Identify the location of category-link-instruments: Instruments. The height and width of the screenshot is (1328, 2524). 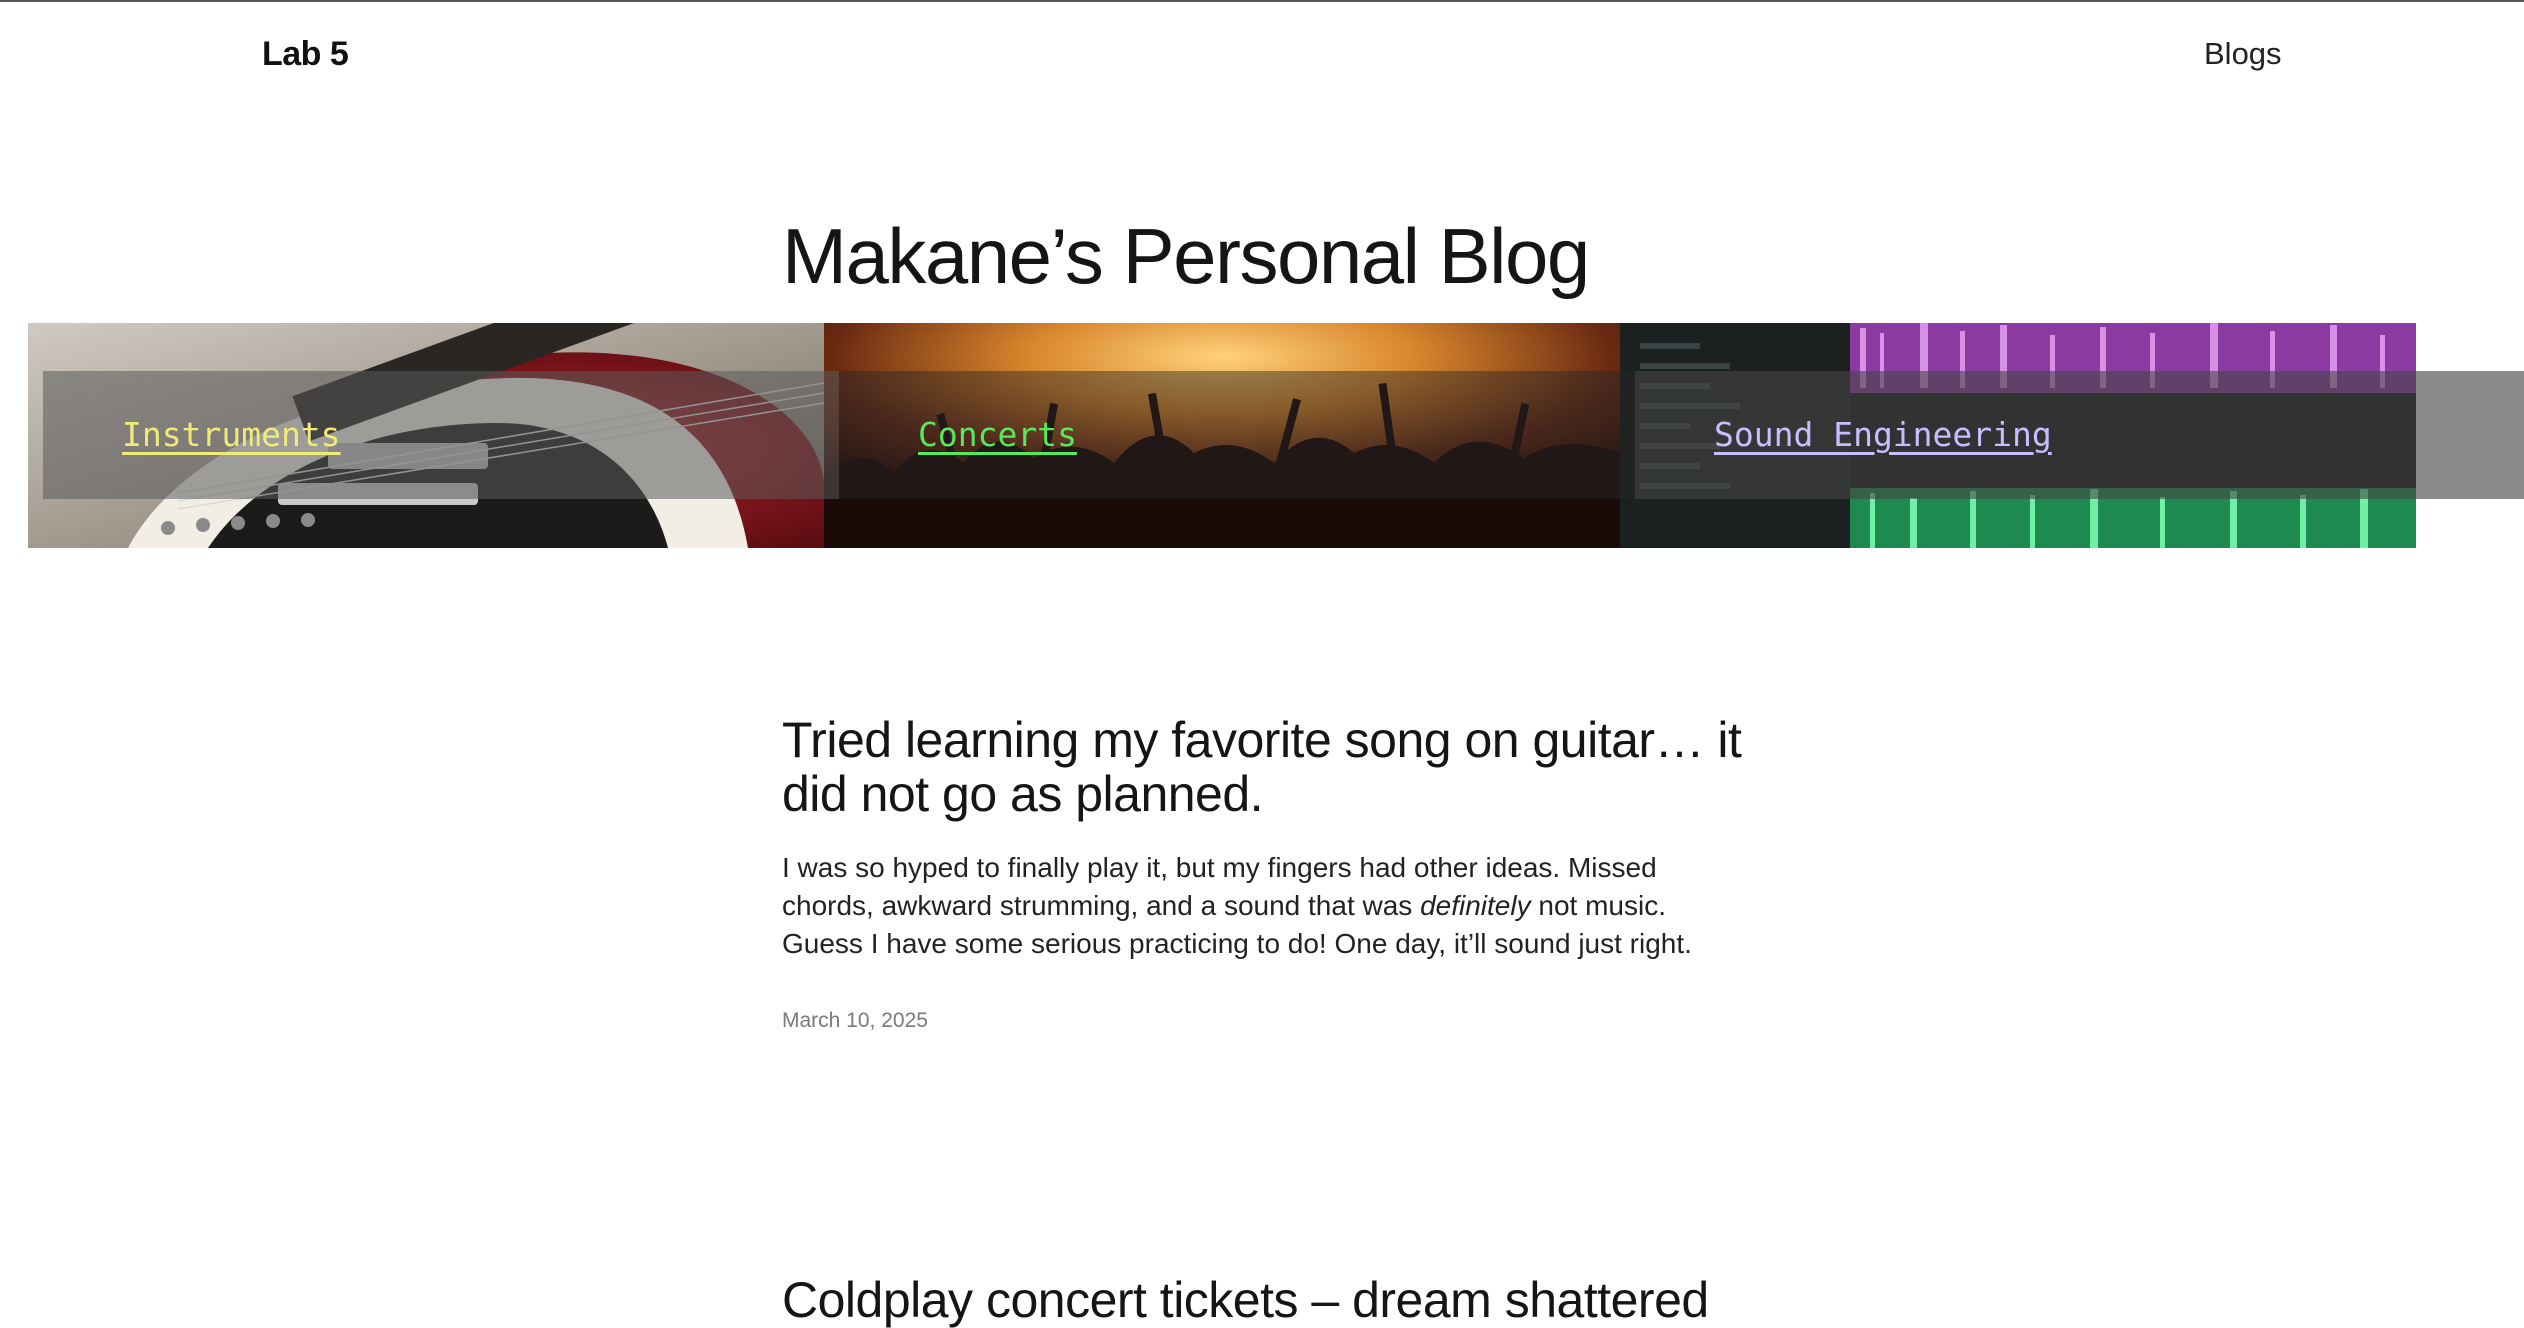
(231, 435).